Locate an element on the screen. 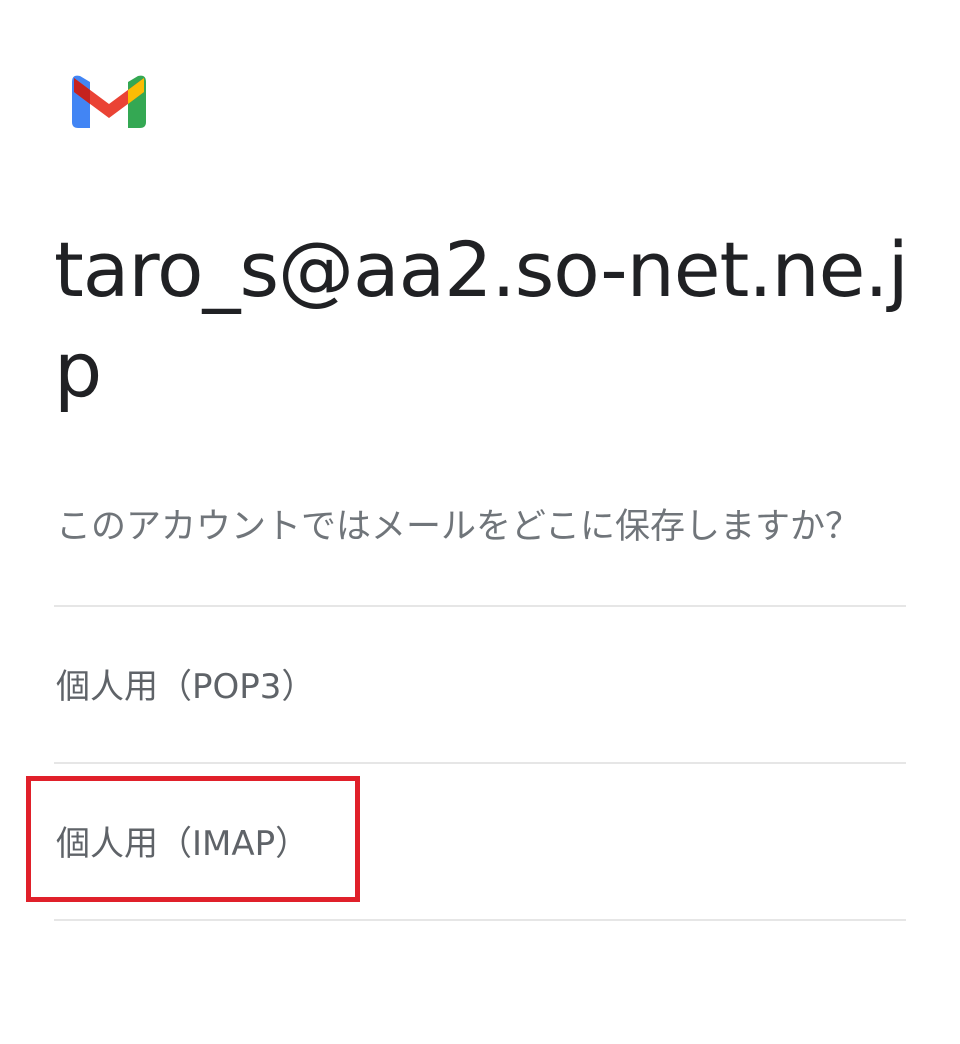  option-pop3: 個人用（POP3） is located at coordinates (480, 684).